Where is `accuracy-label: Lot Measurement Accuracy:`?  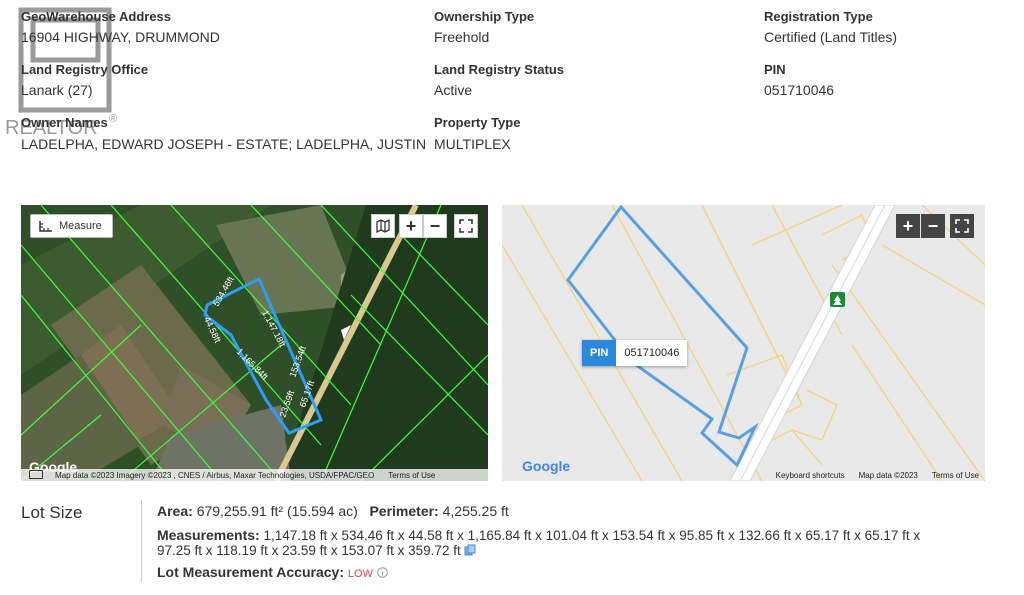
accuracy-label: Lot Measurement Accuracy: is located at coordinates (250, 572).